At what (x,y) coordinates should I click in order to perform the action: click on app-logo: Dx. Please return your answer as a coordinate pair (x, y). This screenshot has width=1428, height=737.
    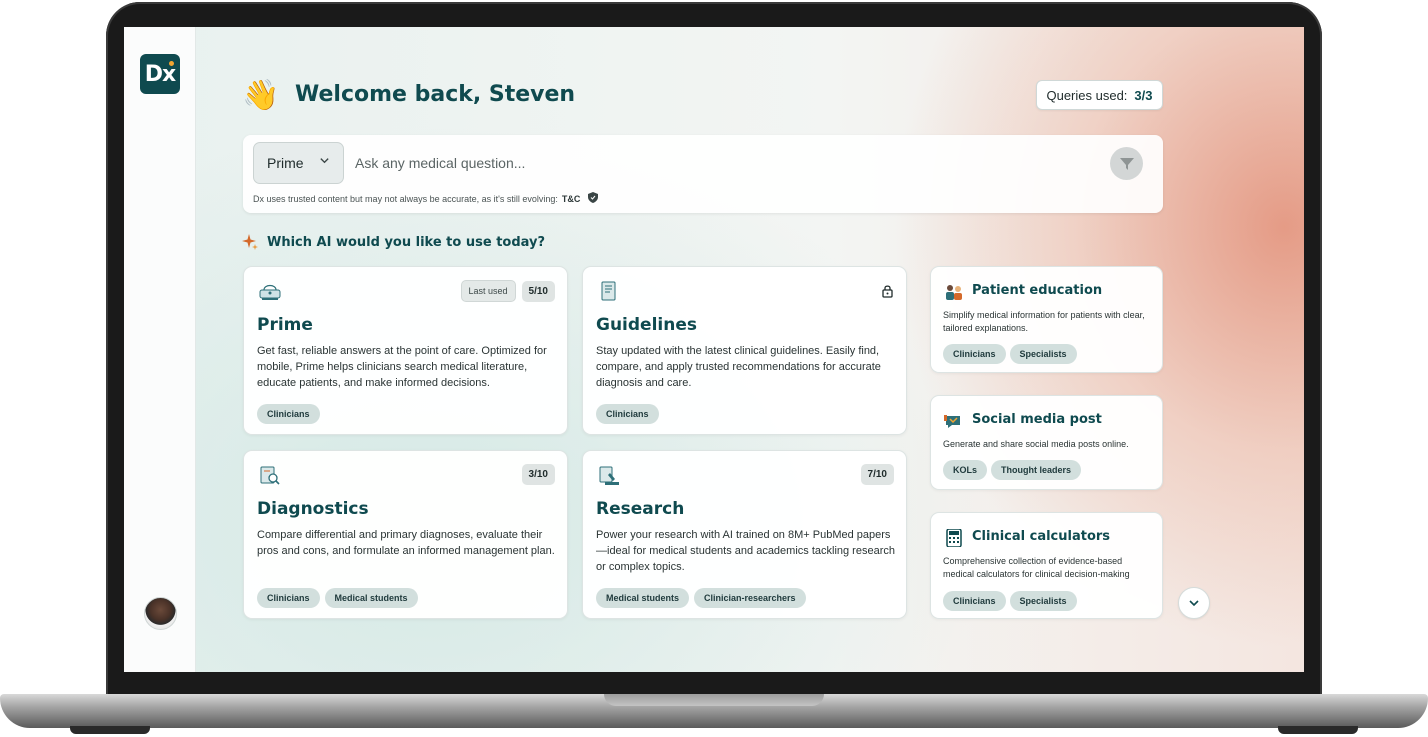
    Looking at the image, I should click on (160, 74).